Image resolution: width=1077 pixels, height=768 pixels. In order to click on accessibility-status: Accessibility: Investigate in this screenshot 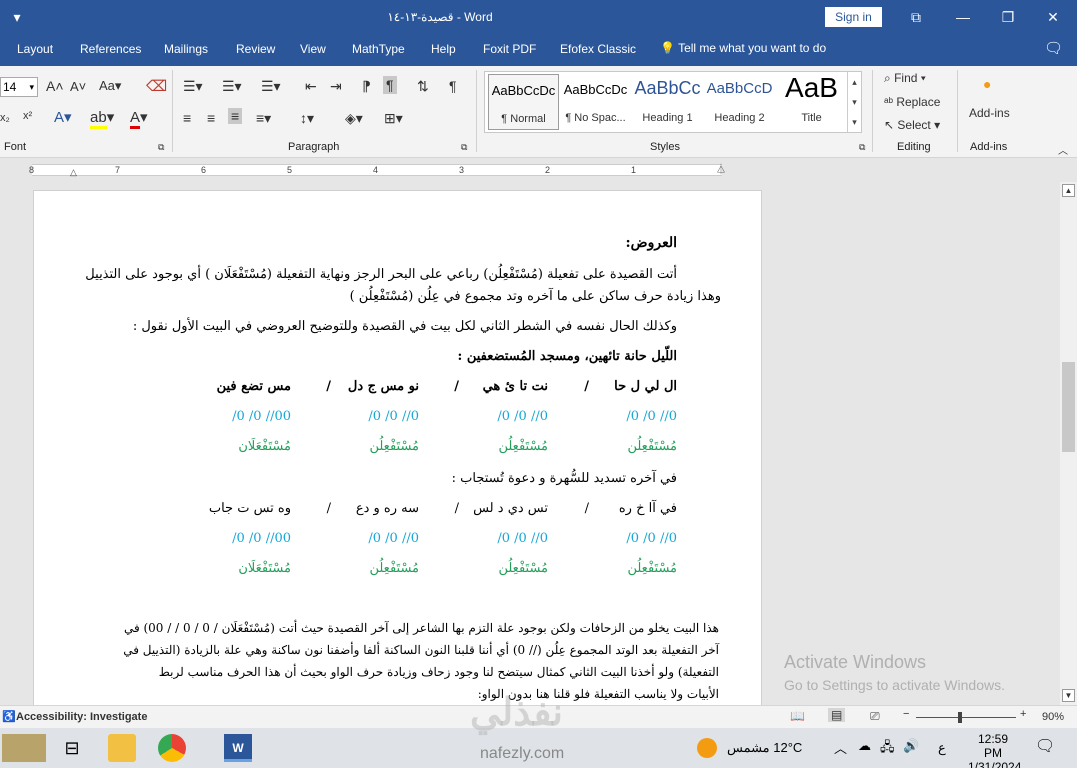, I will do `click(81, 717)`.